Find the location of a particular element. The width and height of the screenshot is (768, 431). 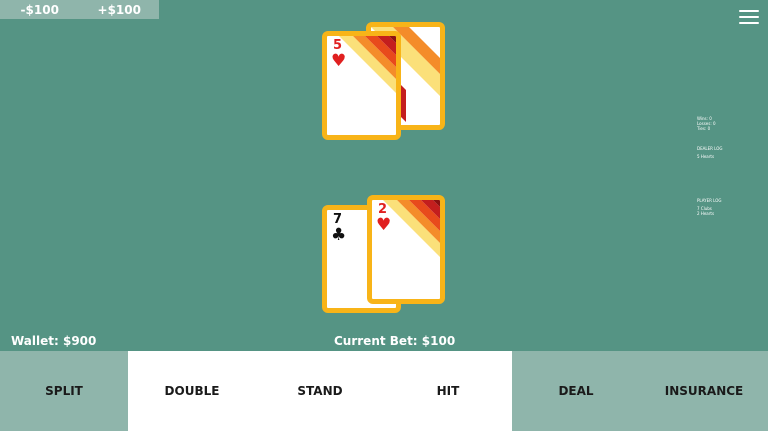

stand-button: STAND is located at coordinates (320, 391).